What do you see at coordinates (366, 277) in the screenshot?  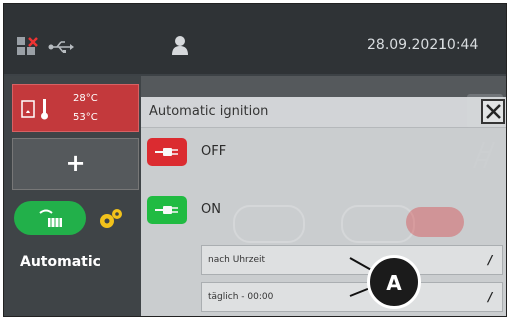 I see `callout-leader-lines` at bounding box center [366, 277].